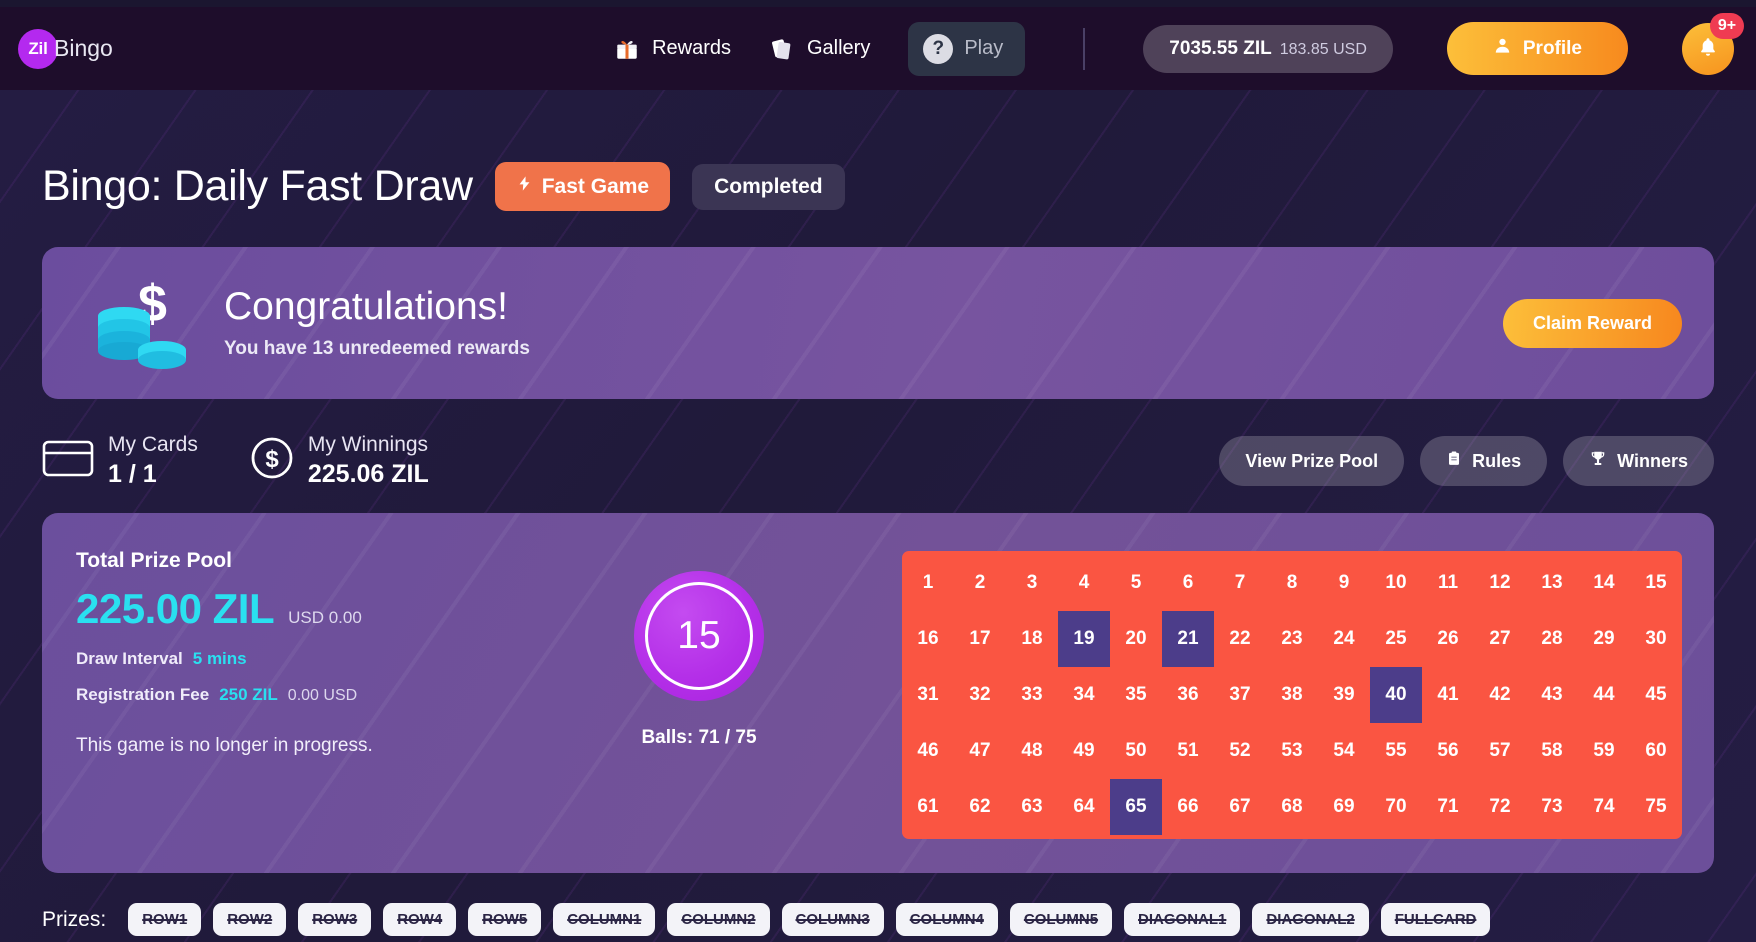 This screenshot has width=1756, height=942. What do you see at coordinates (325, 659) in the screenshot?
I see `draw-interval-row: Draw Interval 5 mins` at bounding box center [325, 659].